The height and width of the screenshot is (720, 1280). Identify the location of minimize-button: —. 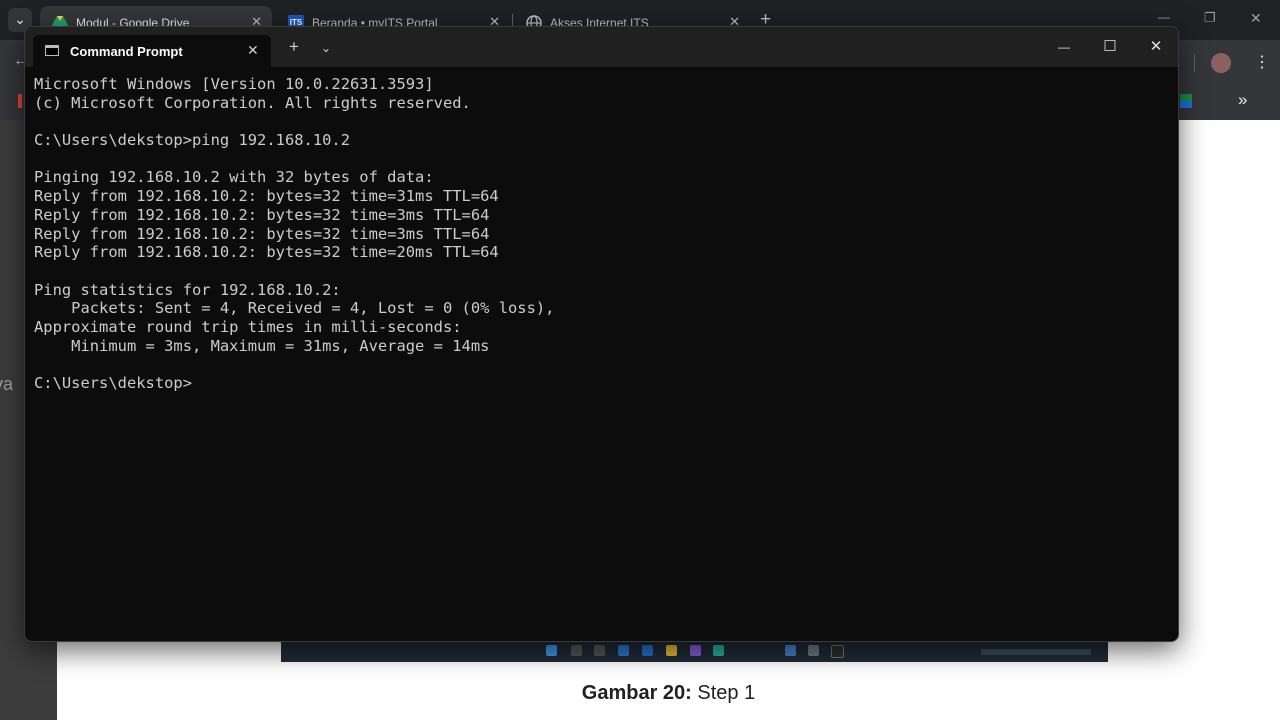
(1064, 47).